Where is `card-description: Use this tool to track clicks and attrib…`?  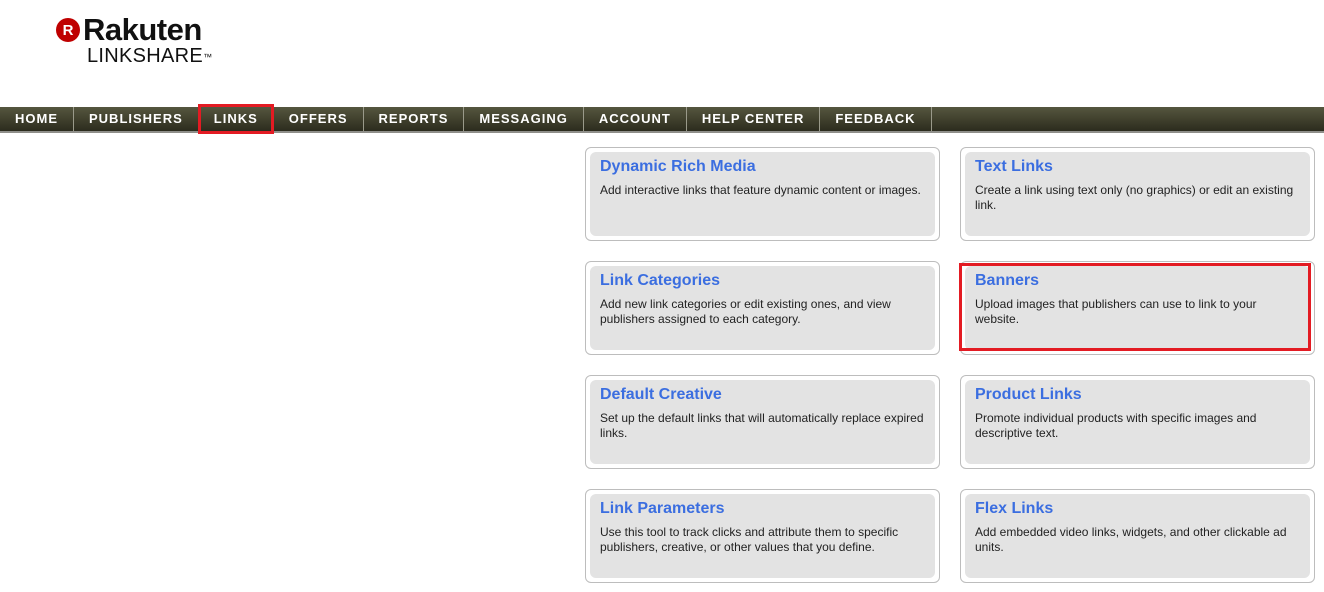
card-description: Use this tool to track clicks and attrib… is located at coordinates (749, 539).